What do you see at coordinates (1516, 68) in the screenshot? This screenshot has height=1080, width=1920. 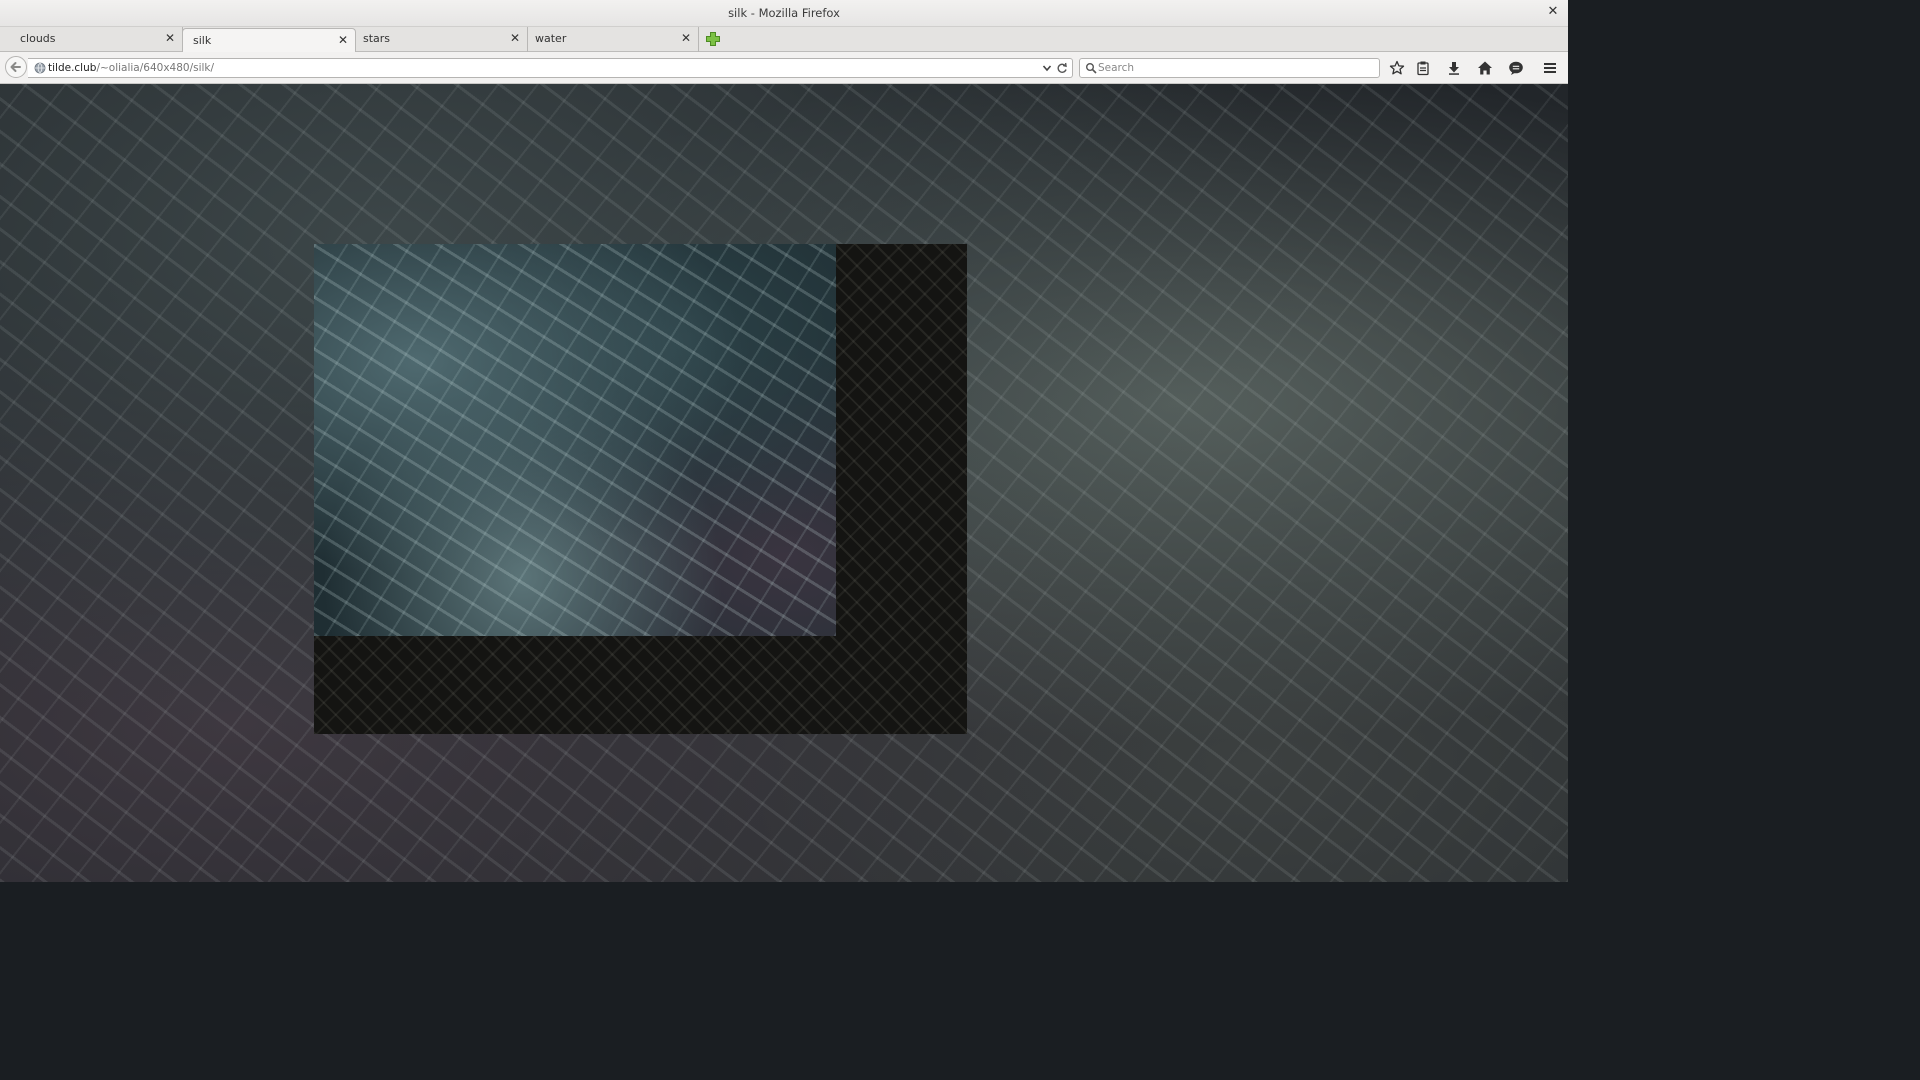 I see `chat-bubble-icon` at bounding box center [1516, 68].